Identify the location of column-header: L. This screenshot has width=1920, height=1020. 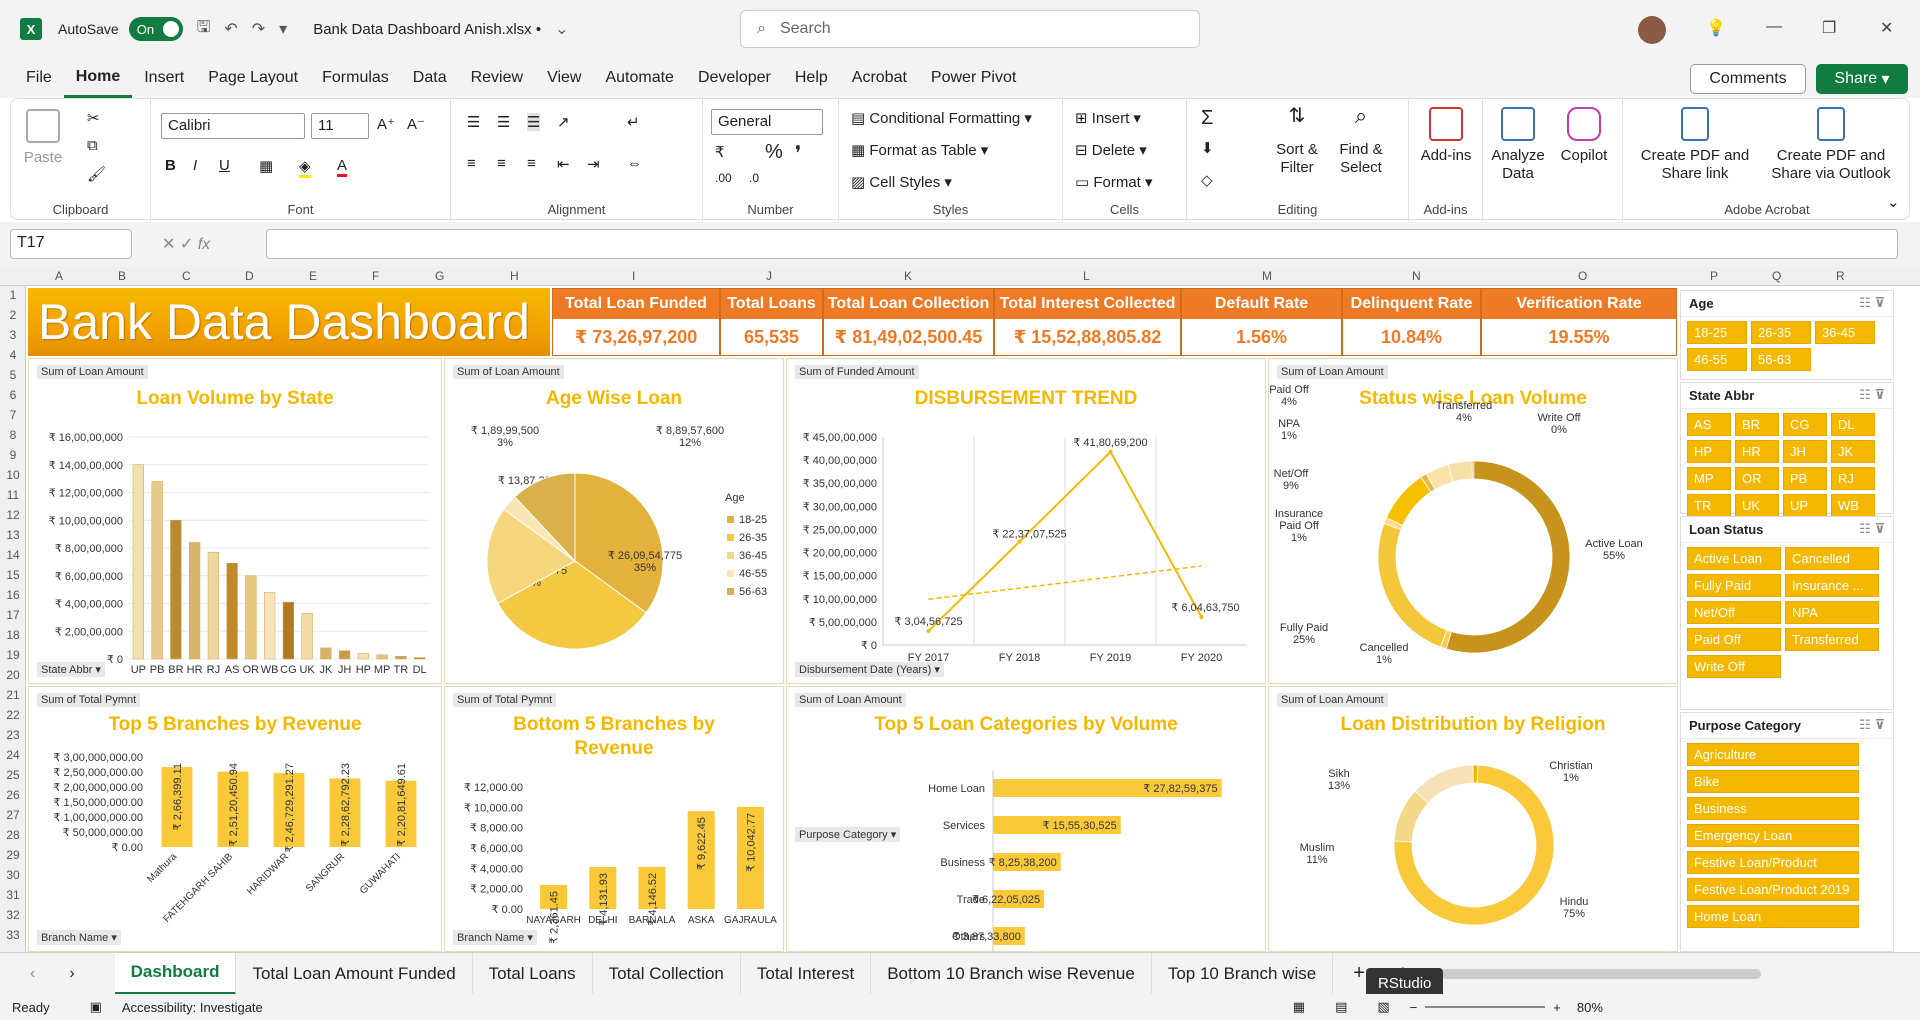
(1086, 276).